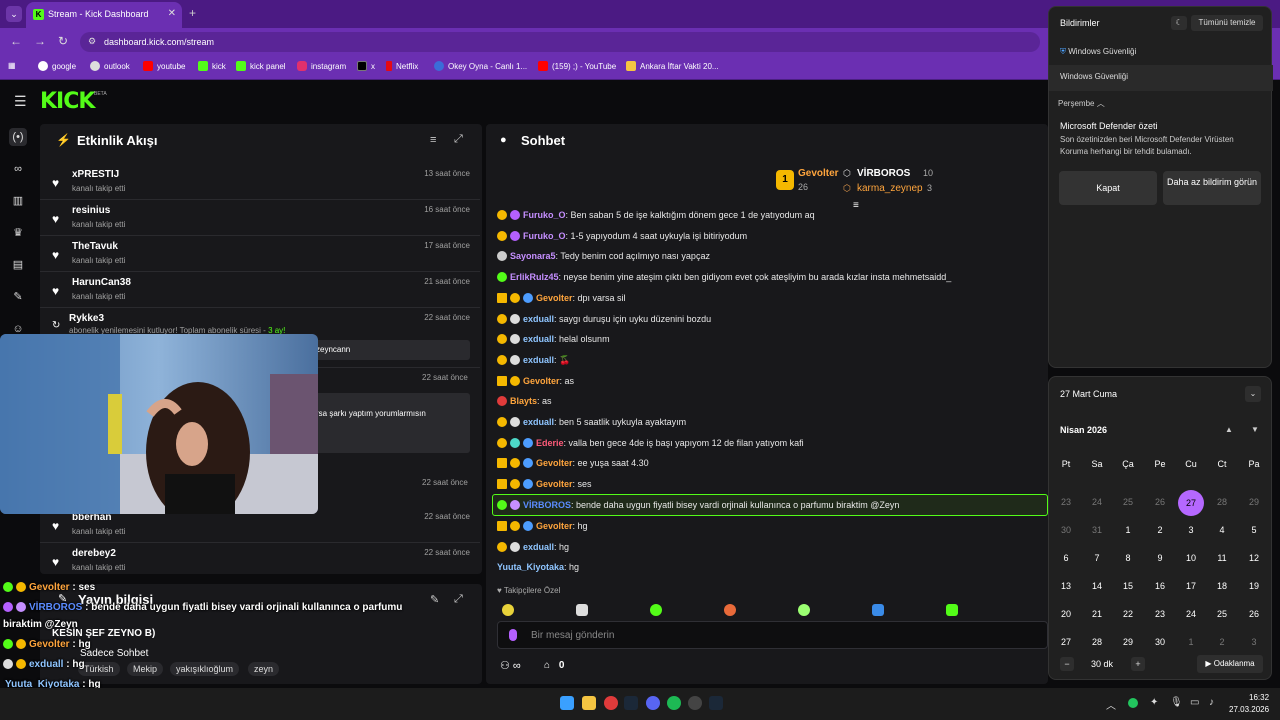  Describe the element at coordinates (1179, 23) in the screenshot. I see `dnd-icon: ☾` at that location.